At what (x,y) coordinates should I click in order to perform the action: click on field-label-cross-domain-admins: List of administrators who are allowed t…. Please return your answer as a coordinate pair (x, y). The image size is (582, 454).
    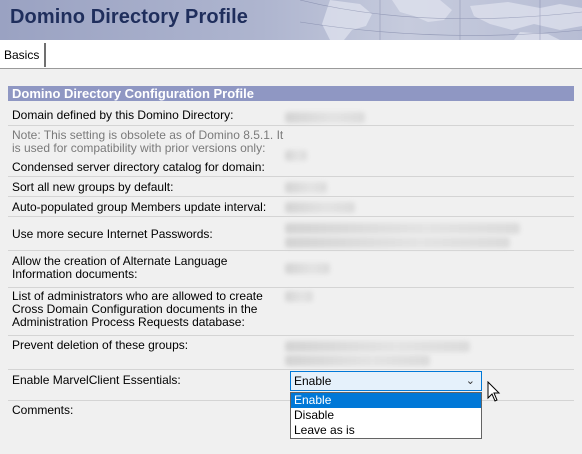
    Looking at the image, I should click on (137, 309).